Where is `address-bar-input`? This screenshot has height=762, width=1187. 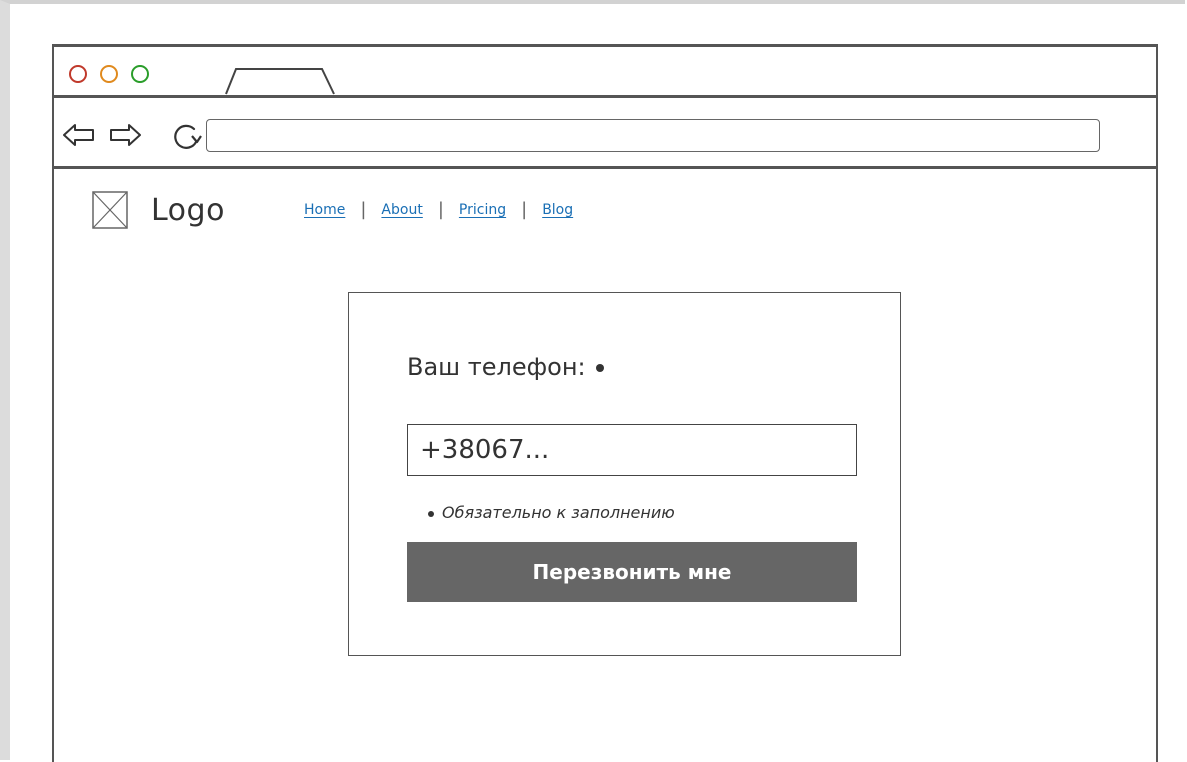
address-bar-input is located at coordinates (653, 135).